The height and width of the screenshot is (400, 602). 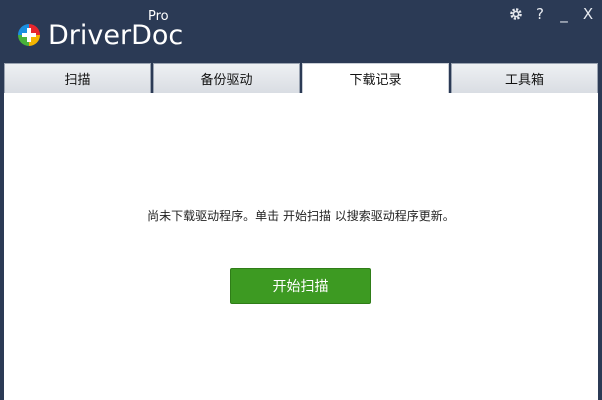 What do you see at coordinates (77, 78) in the screenshot?
I see `tab-scan: 扫描` at bounding box center [77, 78].